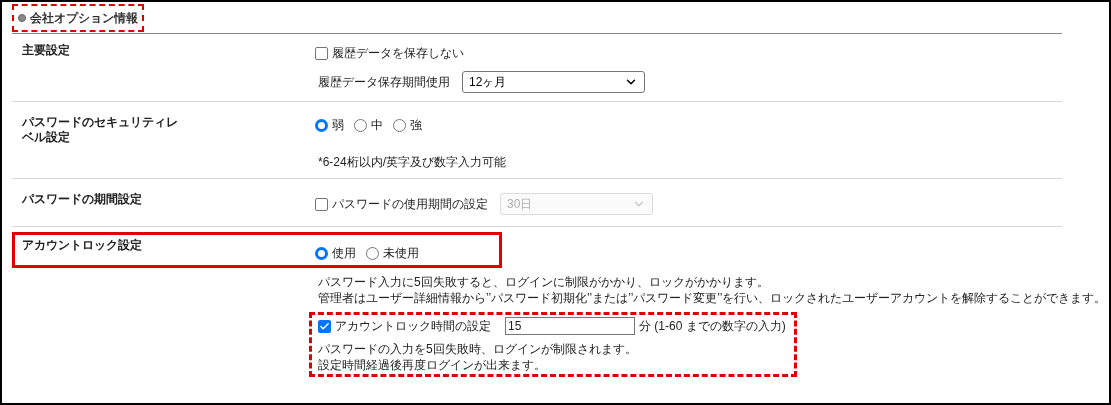 The width and height of the screenshot is (1111, 405). I want to click on check-icon, so click(324, 326).